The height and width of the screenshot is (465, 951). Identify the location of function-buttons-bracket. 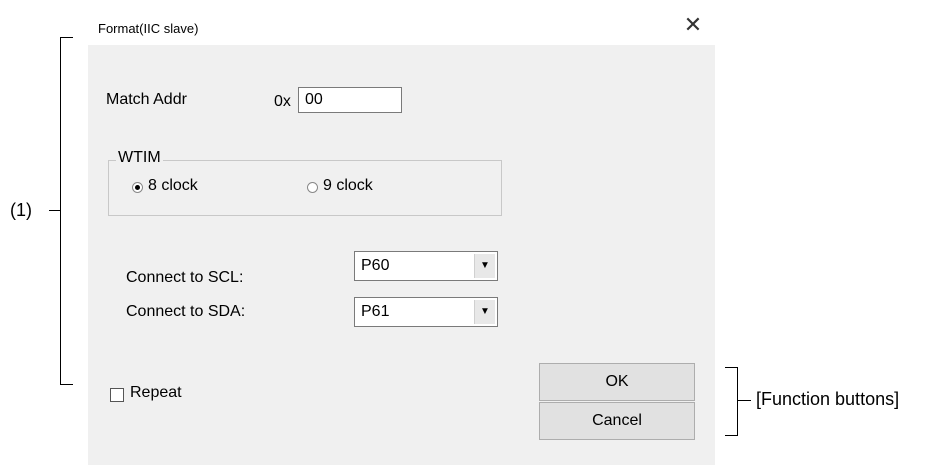
(731, 401).